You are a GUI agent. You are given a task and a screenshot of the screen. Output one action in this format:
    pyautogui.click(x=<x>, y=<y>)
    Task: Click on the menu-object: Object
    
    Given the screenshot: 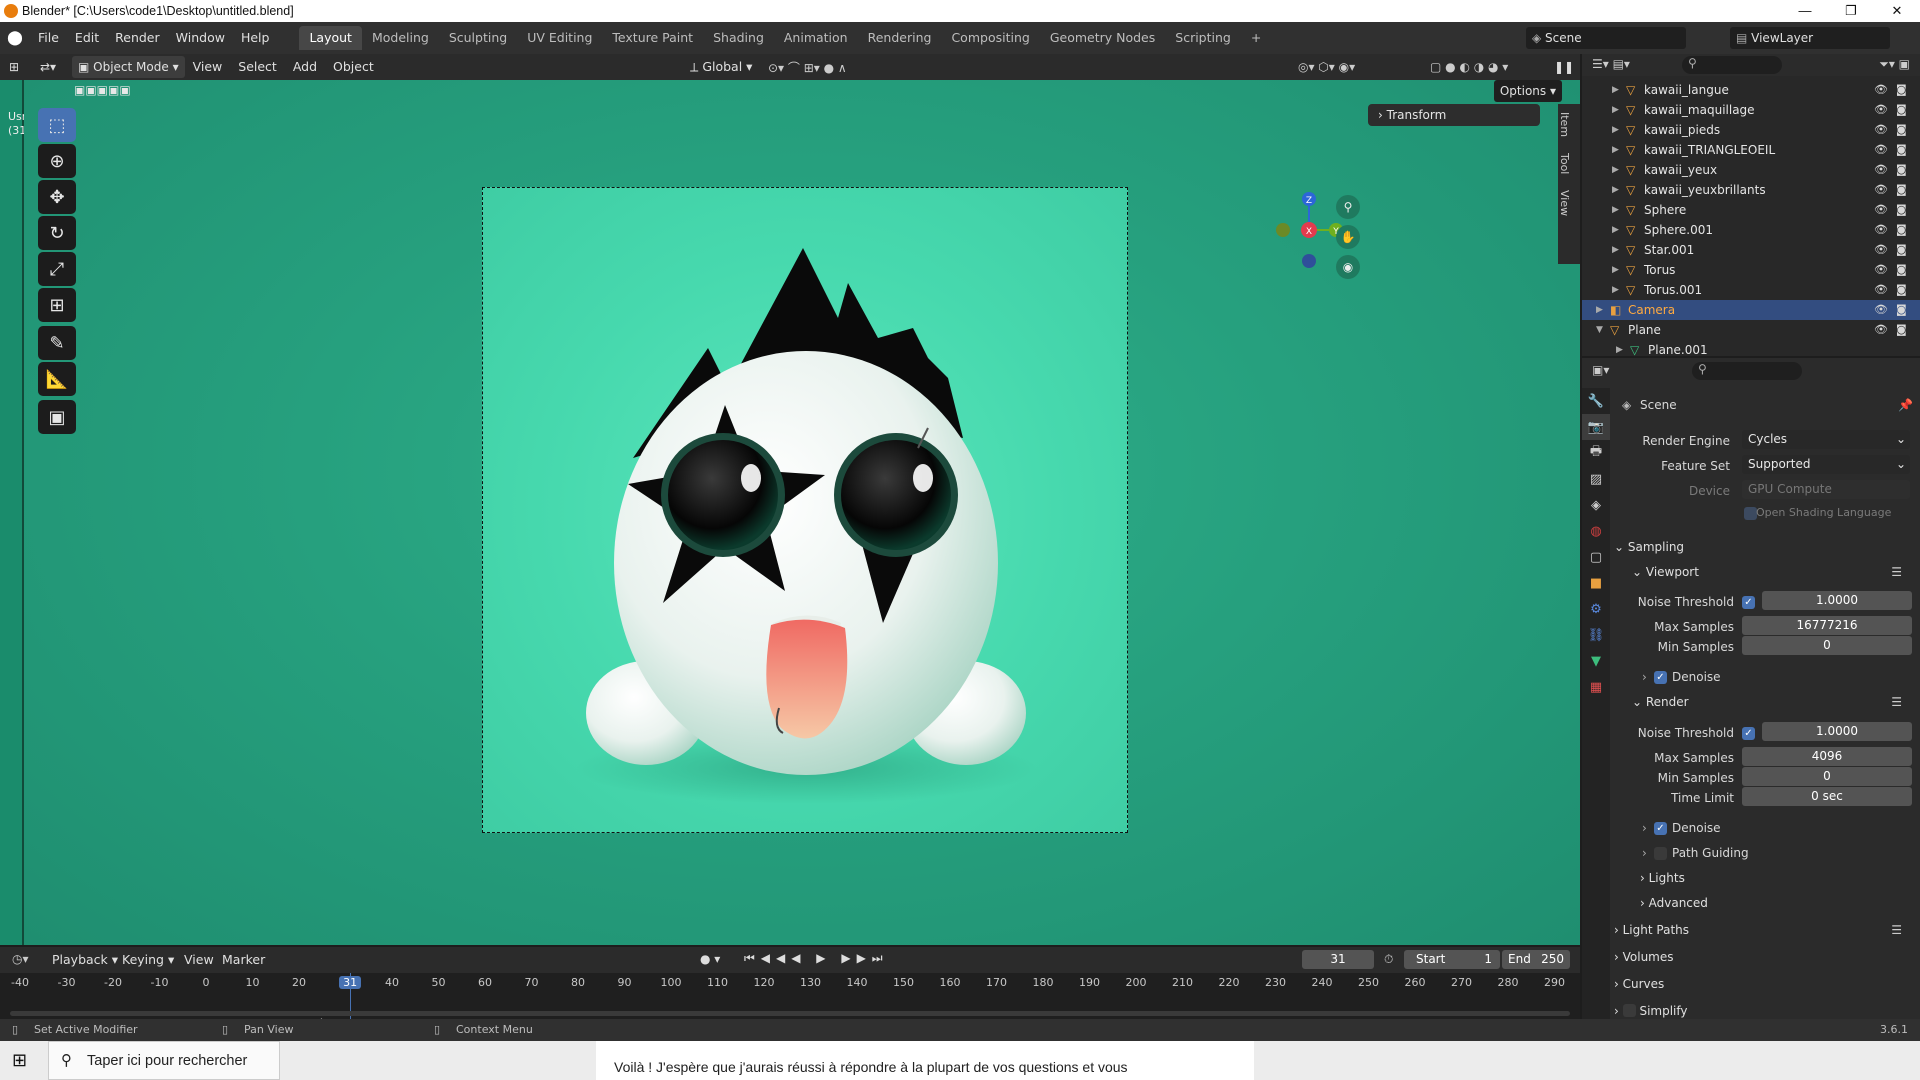 What is the action you would take?
    pyautogui.click(x=353, y=67)
    